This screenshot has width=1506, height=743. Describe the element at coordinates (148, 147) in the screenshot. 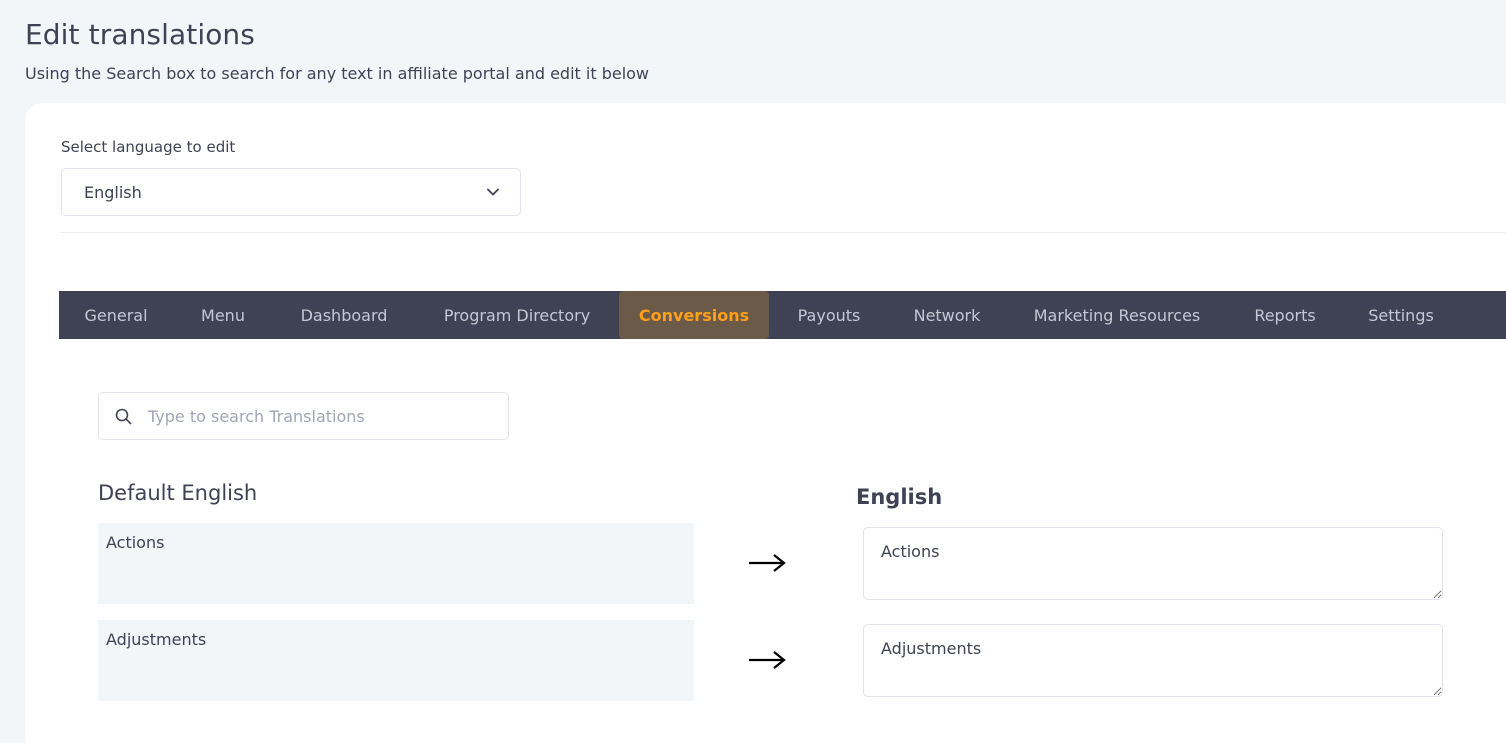

I see `language-select-label: Select language to edit` at that location.